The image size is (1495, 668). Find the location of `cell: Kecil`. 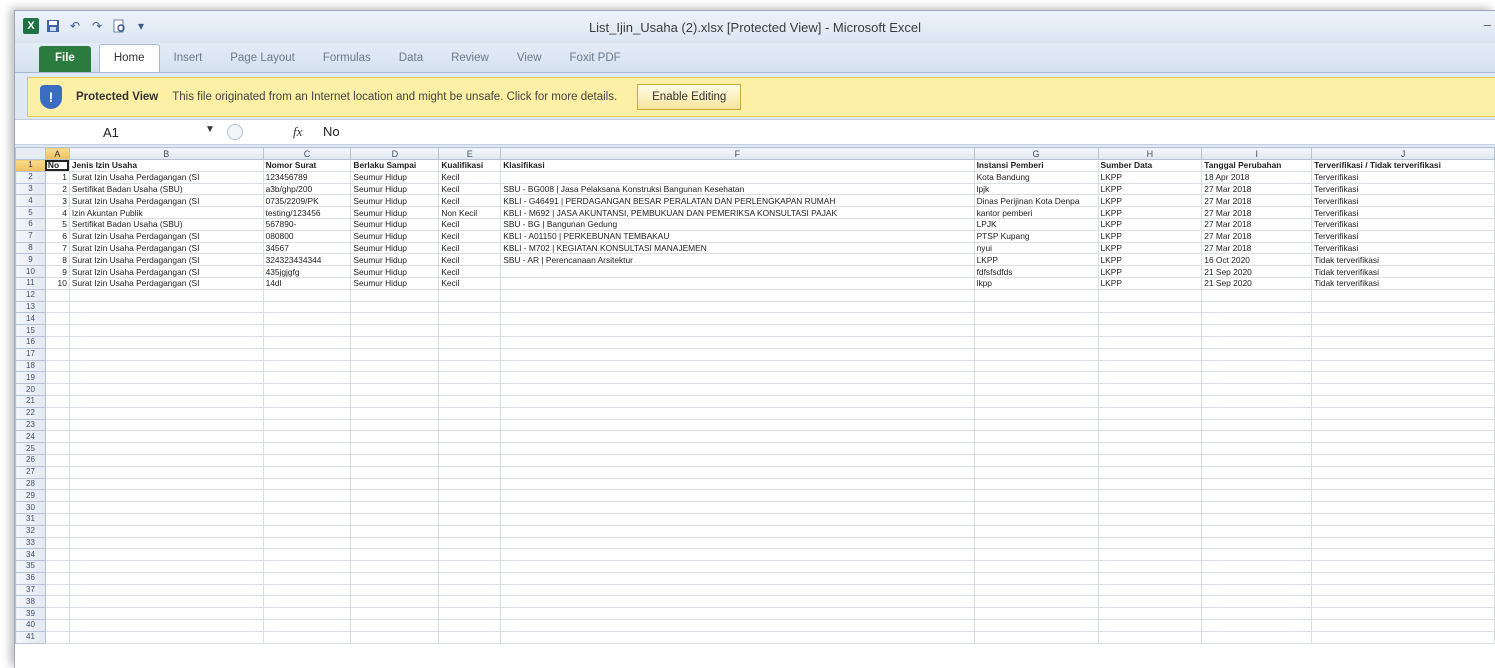

cell: Kecil is located at coordinates (470, 283).